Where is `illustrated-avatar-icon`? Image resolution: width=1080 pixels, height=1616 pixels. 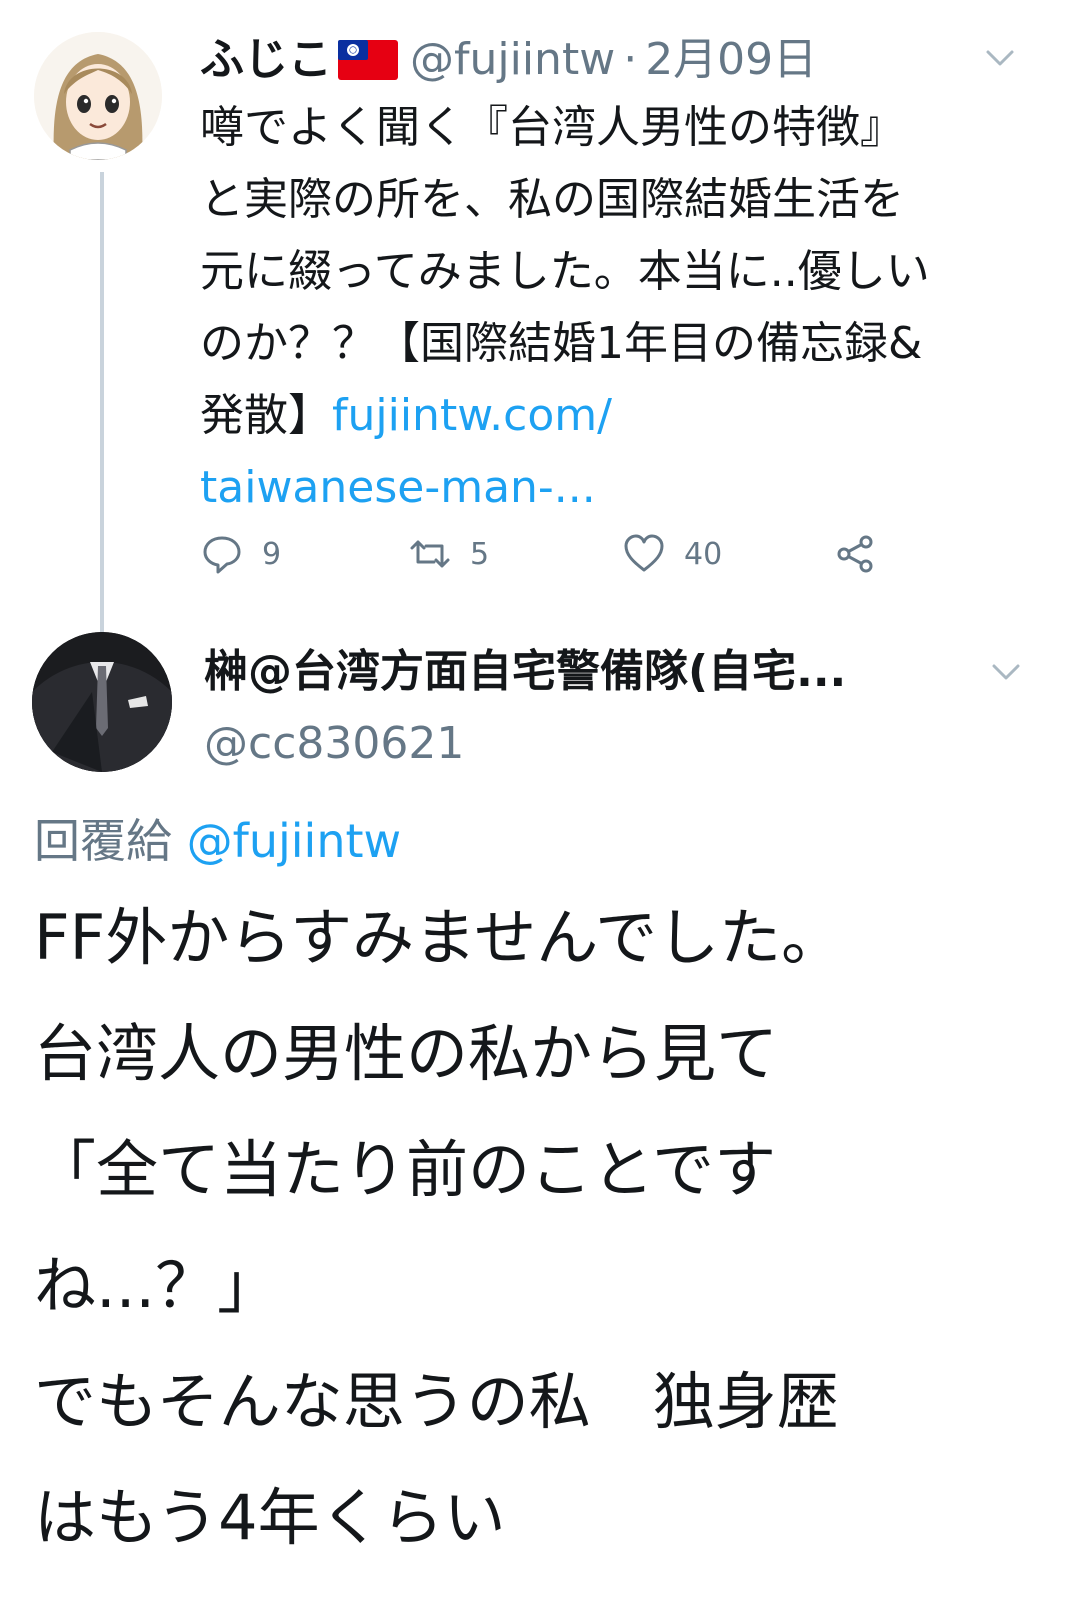 illustrated-avatar-icon is located at coordinates (98, 96).